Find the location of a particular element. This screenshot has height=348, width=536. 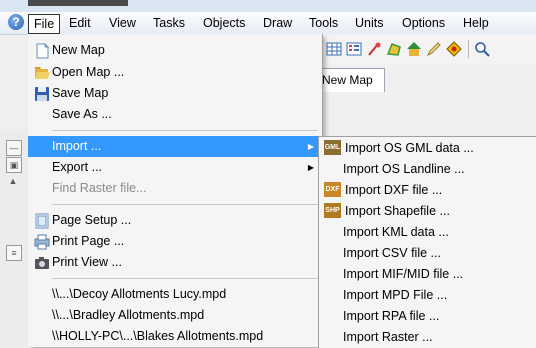

menu-units: Units is located at coordinates (369, 23).